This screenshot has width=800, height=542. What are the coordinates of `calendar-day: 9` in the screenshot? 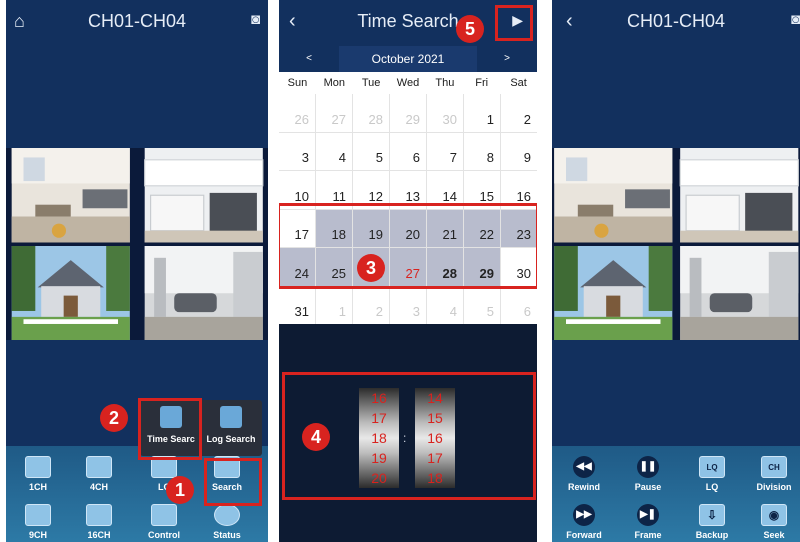 It's located at (519, 151).